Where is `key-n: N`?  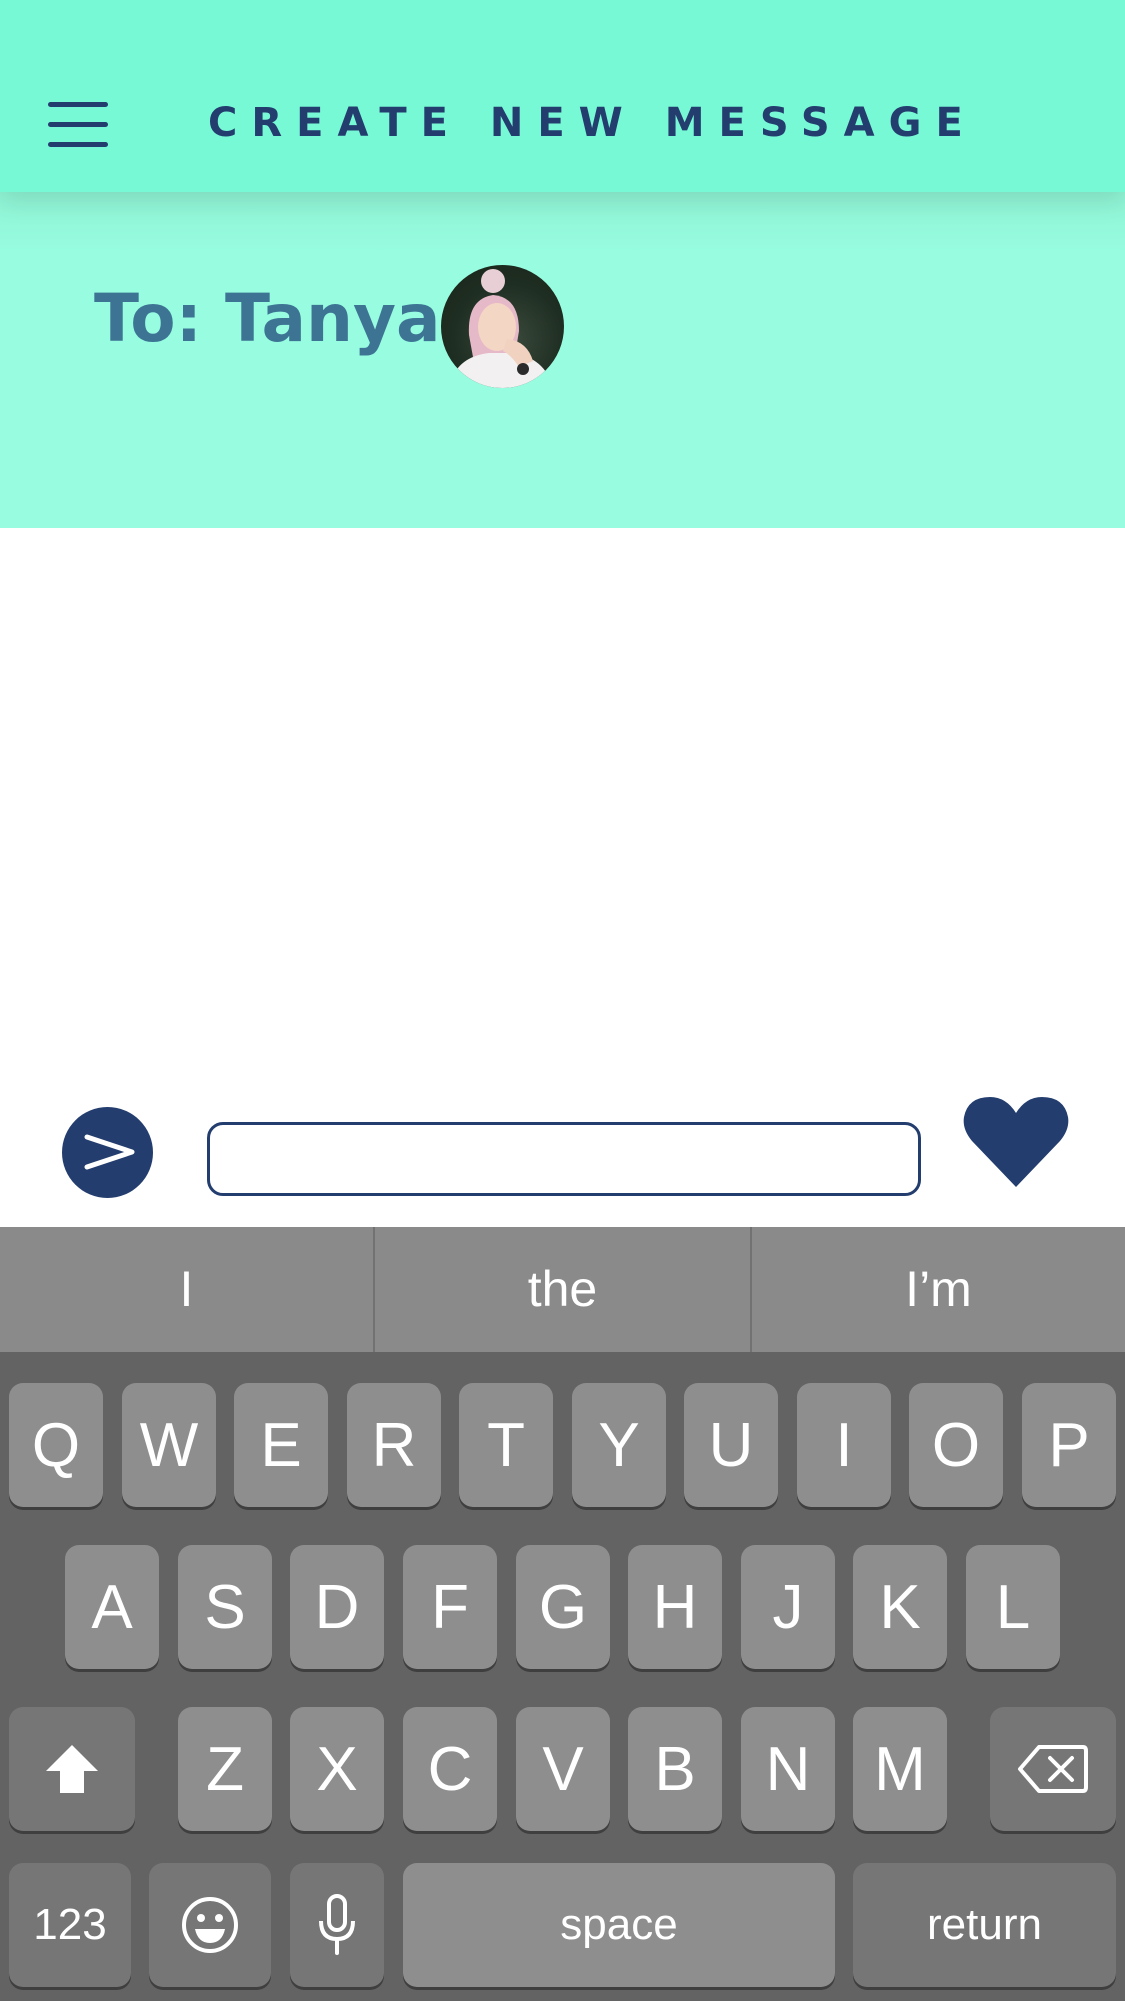
key-n: N is located at coordinates (788, 1769).